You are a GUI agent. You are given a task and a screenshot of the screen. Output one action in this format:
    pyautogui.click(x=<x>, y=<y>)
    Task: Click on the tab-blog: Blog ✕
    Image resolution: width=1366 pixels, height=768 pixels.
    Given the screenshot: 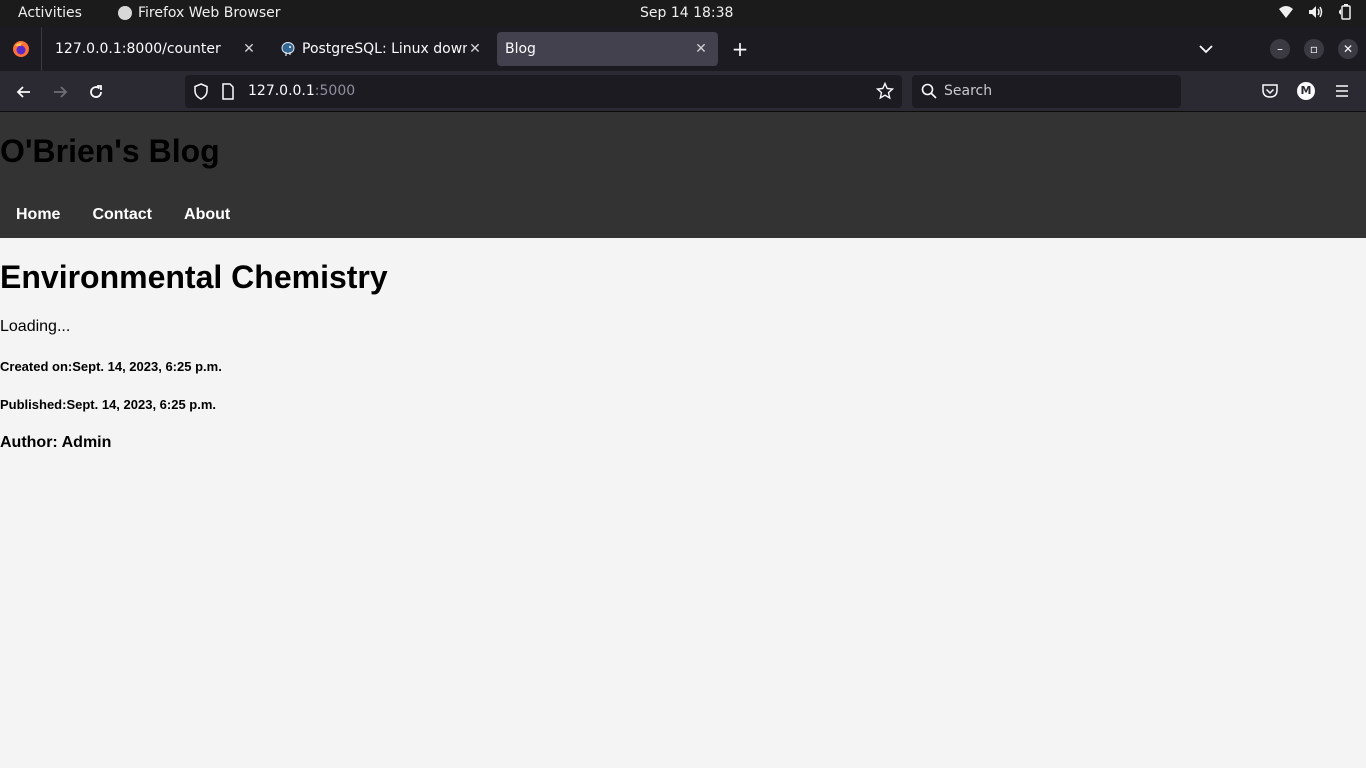 What is the action you would take?
    pyautogui.click(x=607, y=49)
    